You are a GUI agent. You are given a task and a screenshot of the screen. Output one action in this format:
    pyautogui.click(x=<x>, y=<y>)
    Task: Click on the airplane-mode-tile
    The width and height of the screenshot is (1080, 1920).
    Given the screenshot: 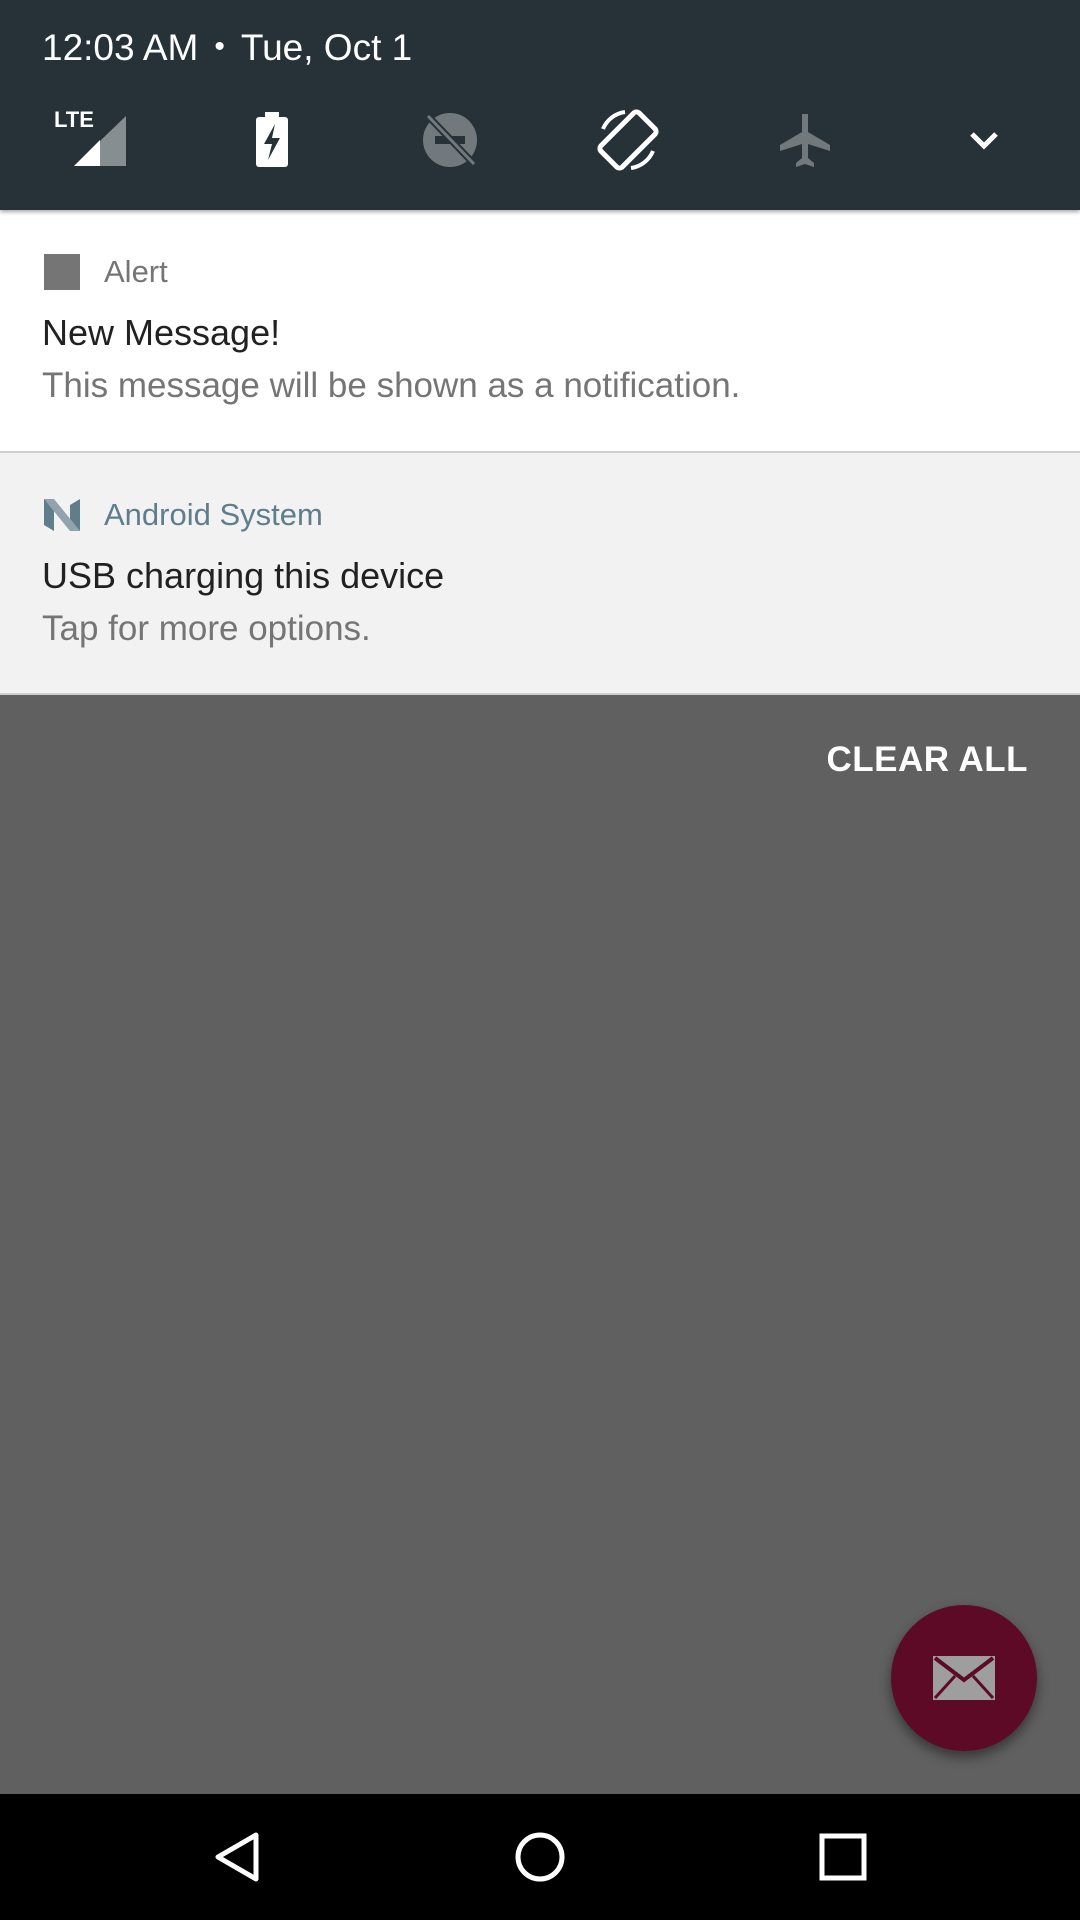 What is the action you would take?
    pyautogui.click(x=805, y=140)
    